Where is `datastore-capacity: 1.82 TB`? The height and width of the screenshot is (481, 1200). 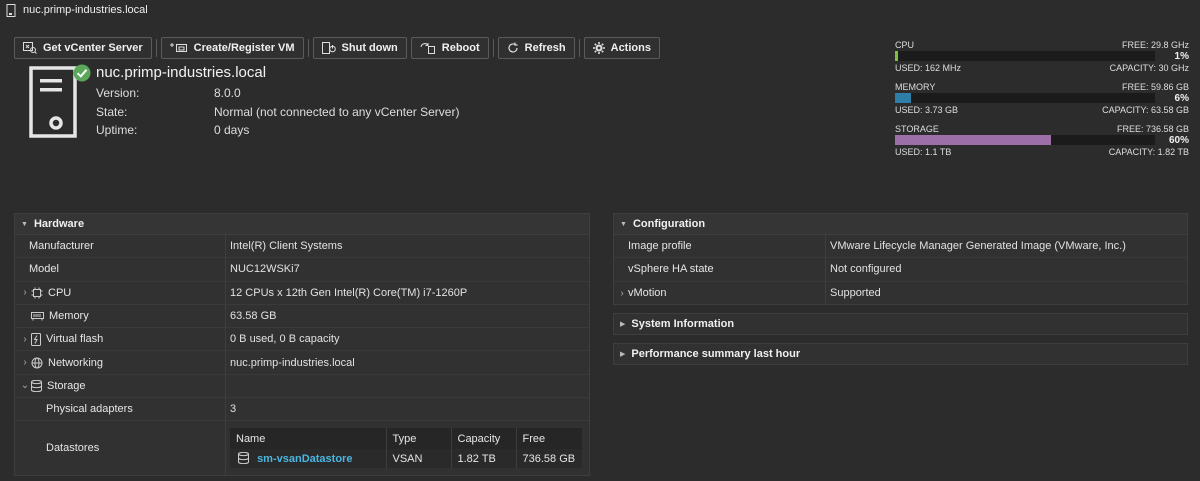 datastore-capacity: 1.82 TB is located at coordinates (484, 459).